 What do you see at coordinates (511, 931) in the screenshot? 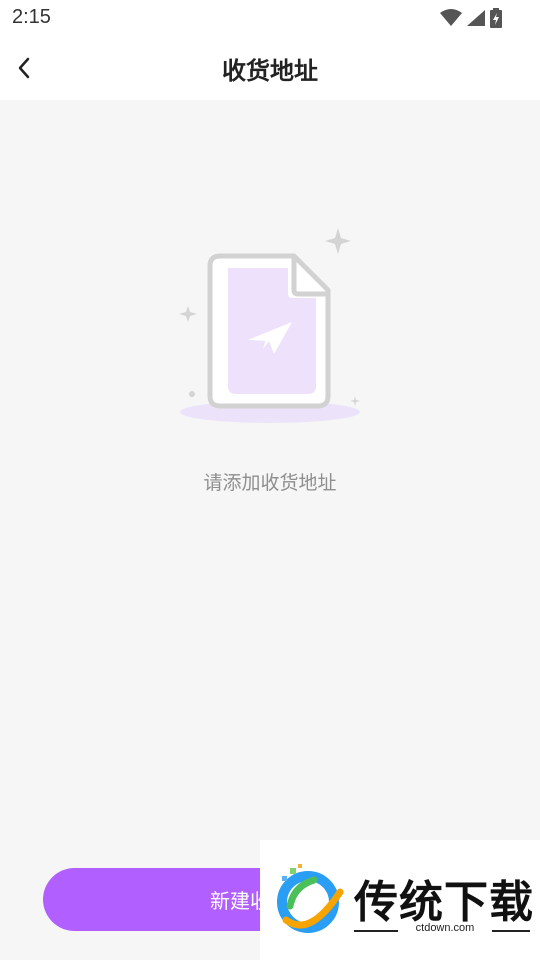
I see `watermark-rule-right` at bounding box center [511, 931].